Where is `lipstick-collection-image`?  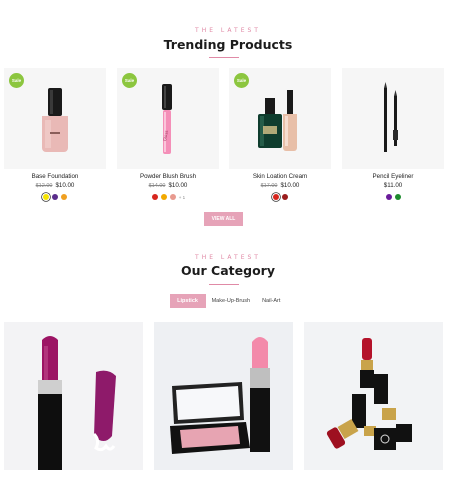
lipstick-collection-image is located at coordinates (373, 396).